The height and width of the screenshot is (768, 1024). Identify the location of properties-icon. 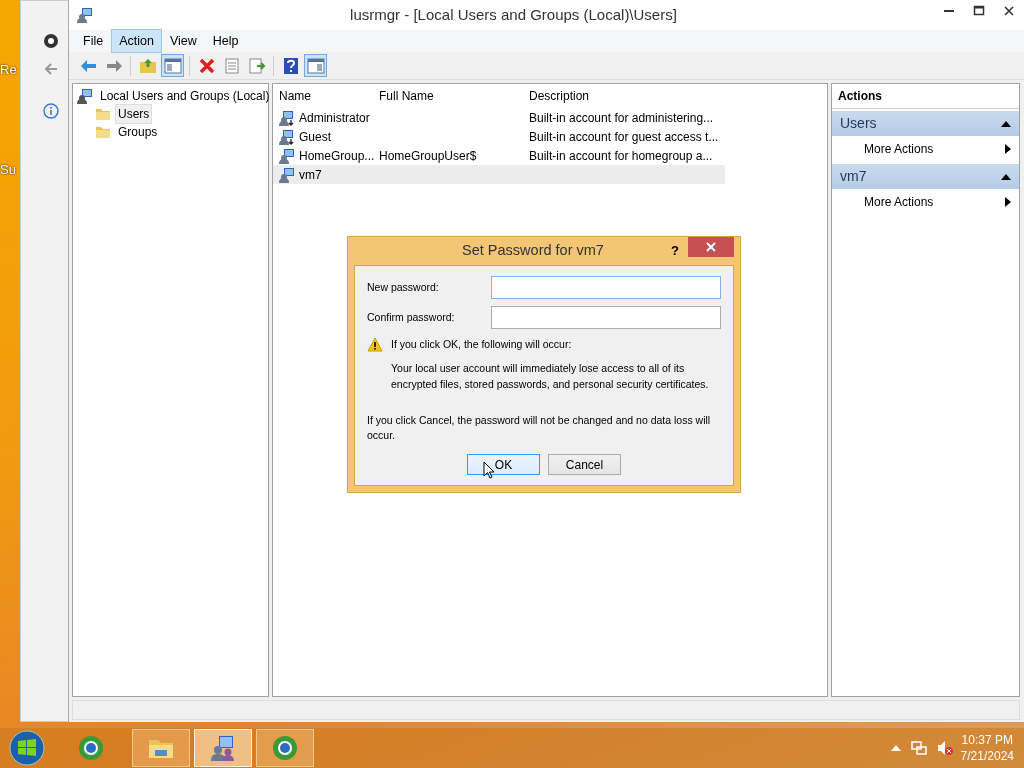
(231, 65).